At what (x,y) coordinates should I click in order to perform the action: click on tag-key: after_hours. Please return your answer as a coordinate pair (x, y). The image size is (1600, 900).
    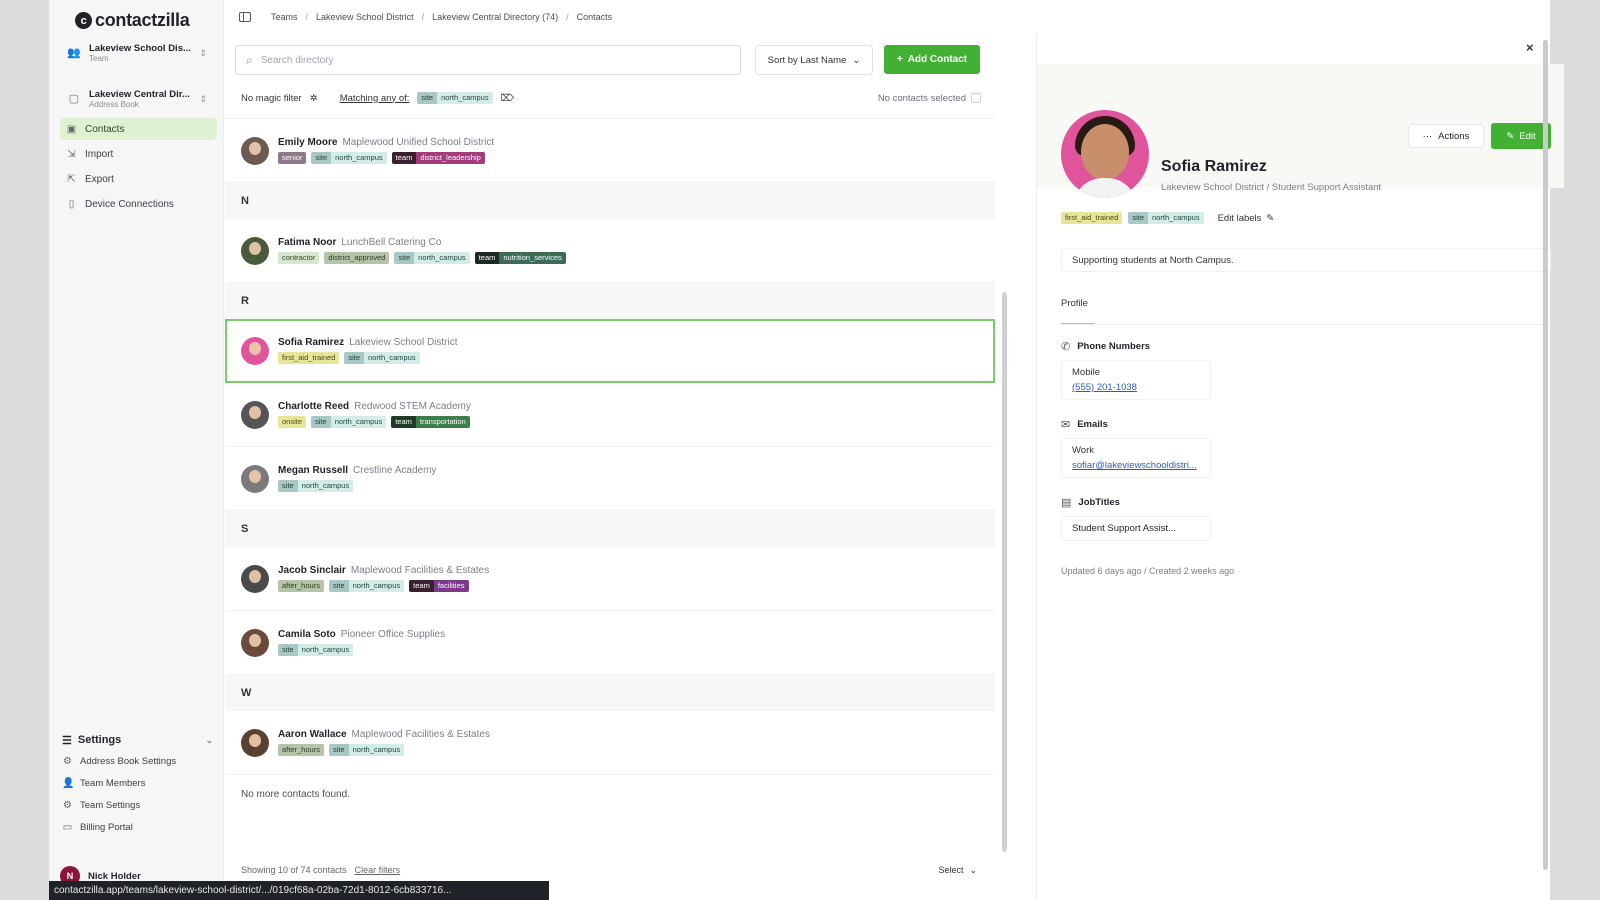
    Looking at the image, I should click on (301, 749).